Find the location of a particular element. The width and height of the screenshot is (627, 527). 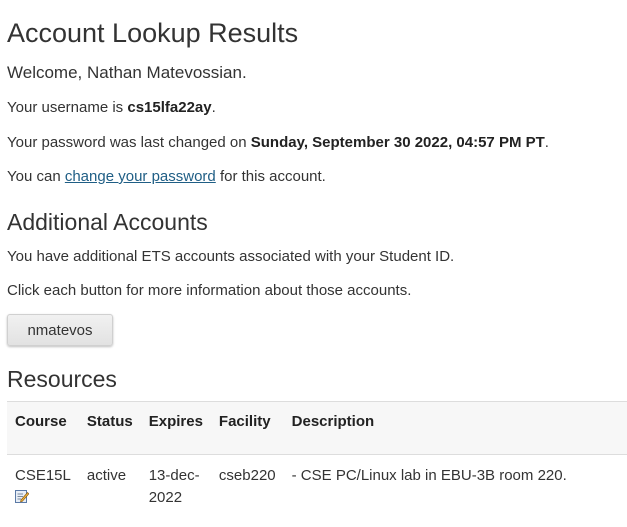

password-changed-date: Sunday, September 30 2022, 04:57 PM PT is located at coordinates (397, 142).